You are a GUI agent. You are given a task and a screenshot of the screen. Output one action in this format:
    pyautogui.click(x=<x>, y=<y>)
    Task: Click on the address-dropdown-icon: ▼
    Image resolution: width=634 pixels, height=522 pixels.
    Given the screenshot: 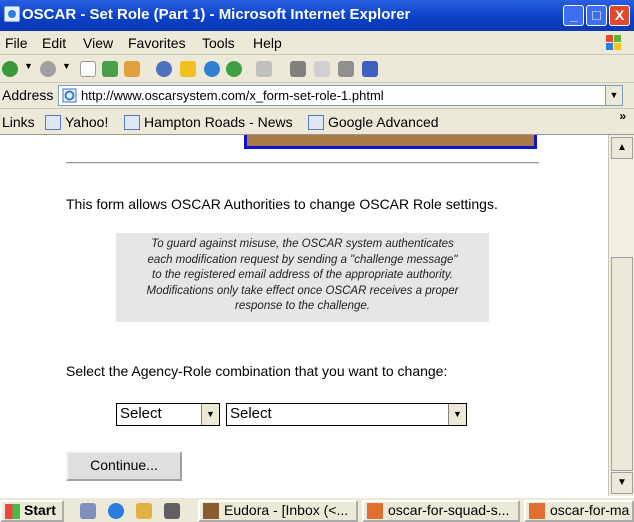 What is the action you would take?
    pyautogui.click(x=613, y=95)
    